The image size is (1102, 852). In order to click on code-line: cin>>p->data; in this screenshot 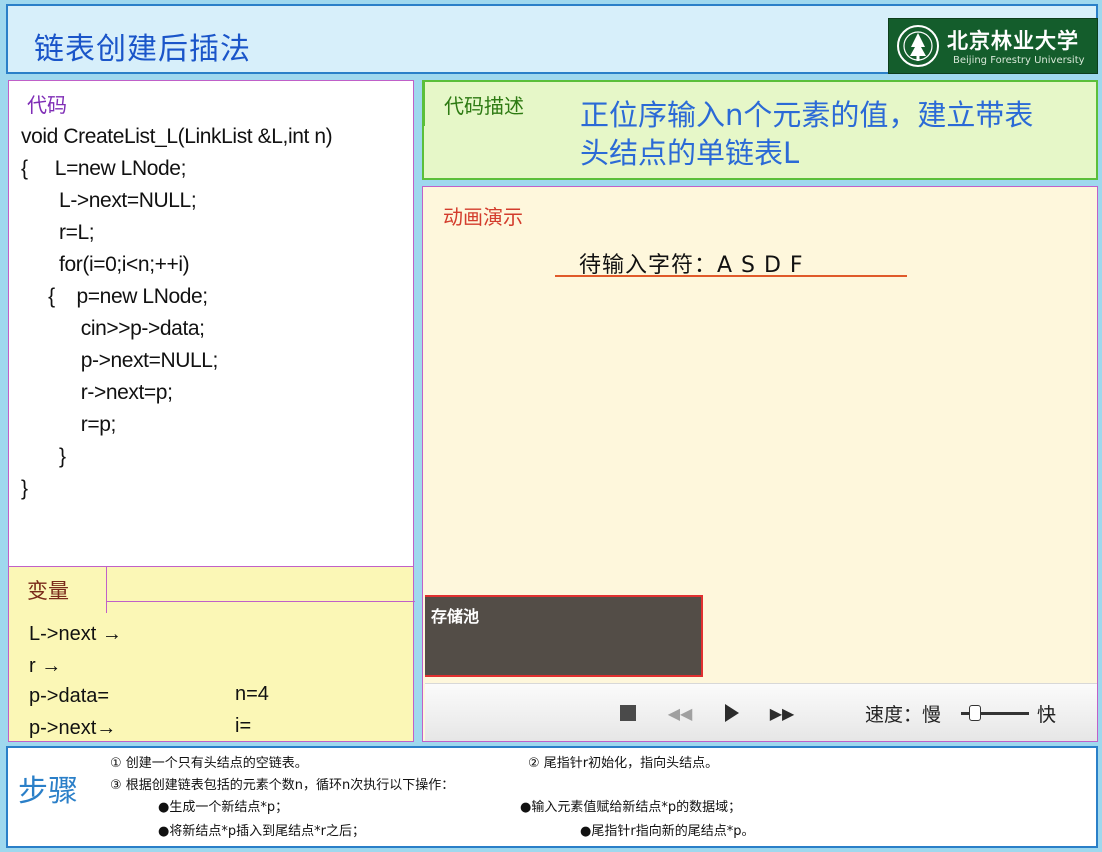, I will do `click(113, 328)`.